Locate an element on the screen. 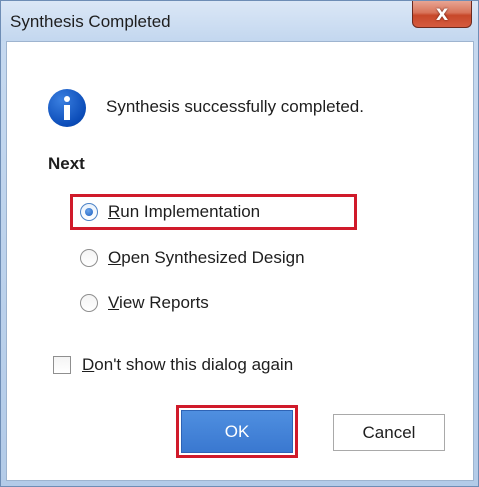 This screenshot has width=479, height=487. next-section-label: Next is located at coordinates (66, 163).